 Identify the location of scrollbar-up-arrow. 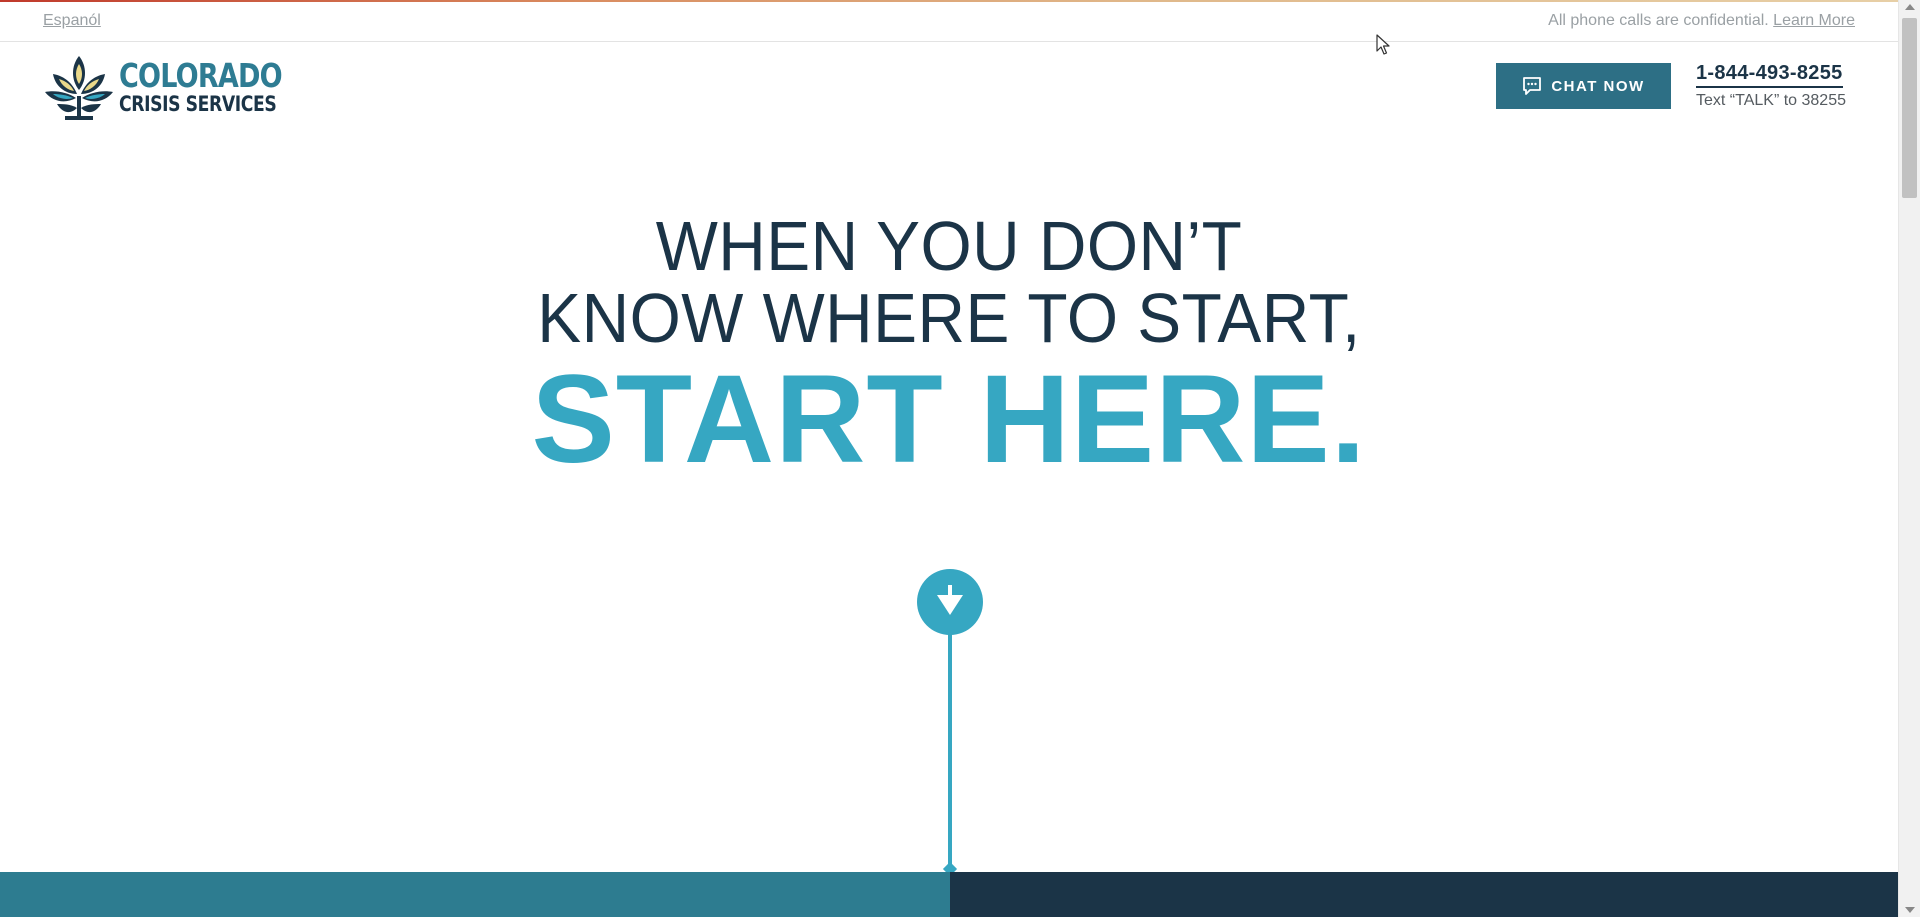
(1910, 7).